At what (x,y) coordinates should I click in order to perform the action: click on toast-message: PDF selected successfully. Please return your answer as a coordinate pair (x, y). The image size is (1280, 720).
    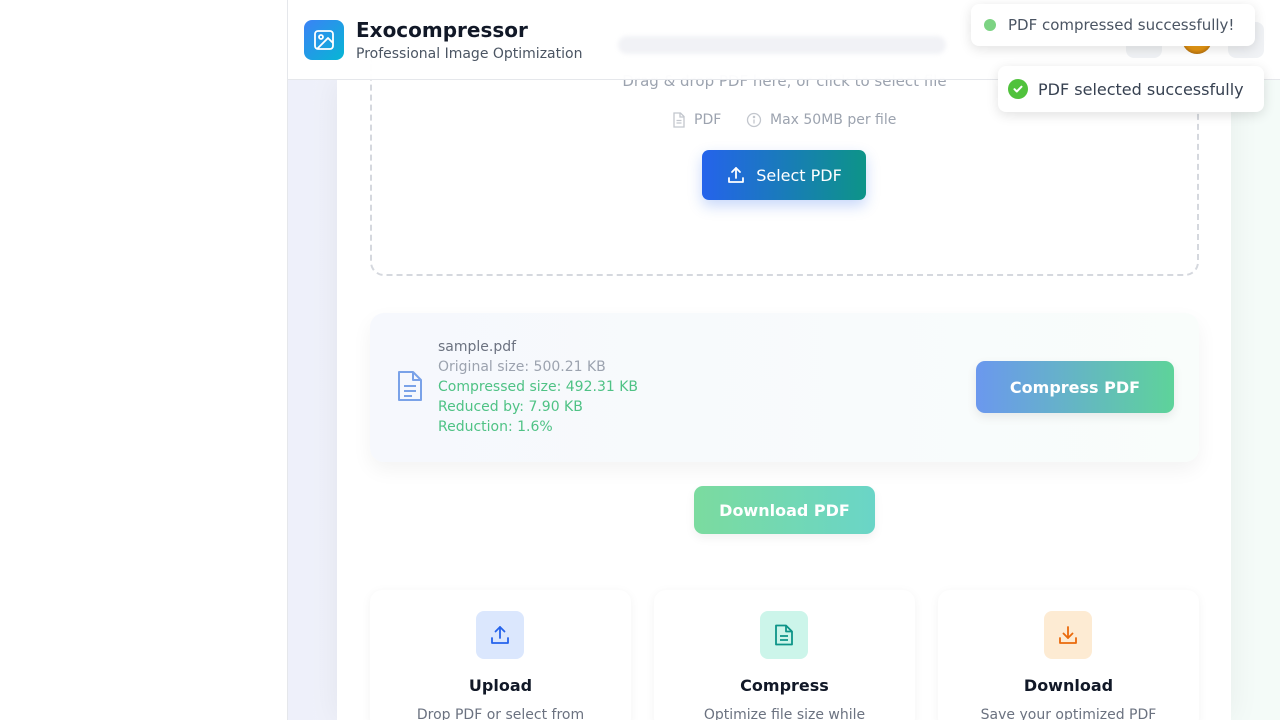
    Looking at the image, I should click on (1141, 89).